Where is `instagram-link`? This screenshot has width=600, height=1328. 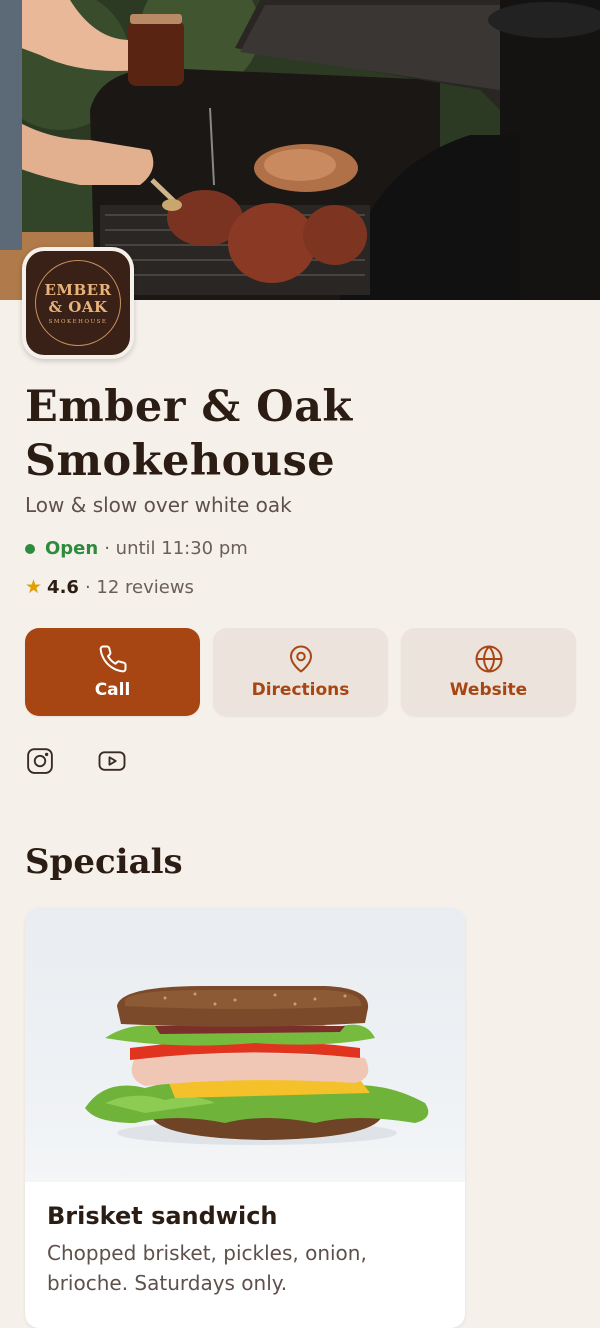
instagram-link is located at coordinates (40, 761).